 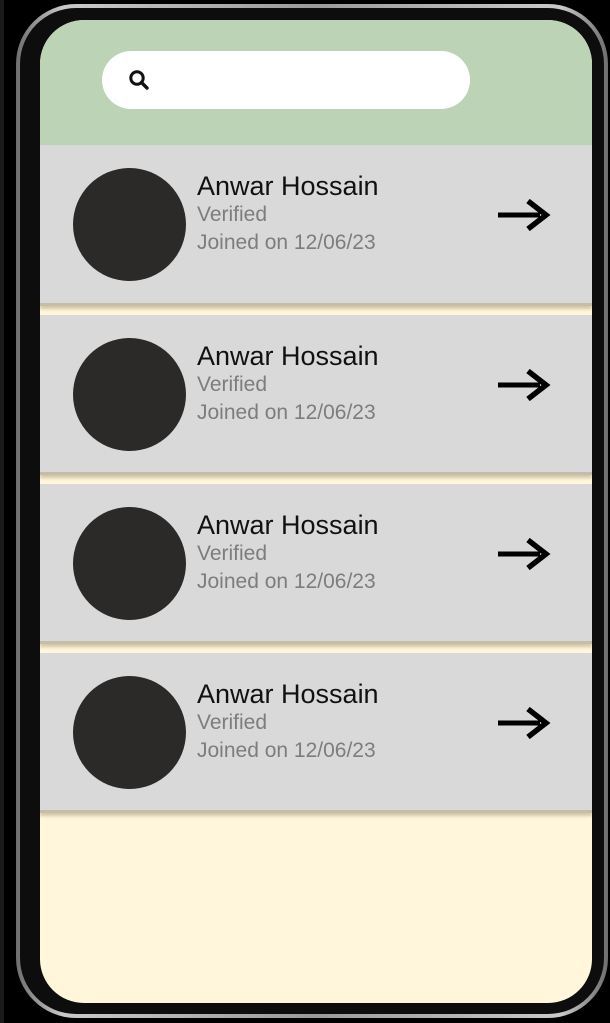 I want to click on search-input, so click(x=312, y=80).